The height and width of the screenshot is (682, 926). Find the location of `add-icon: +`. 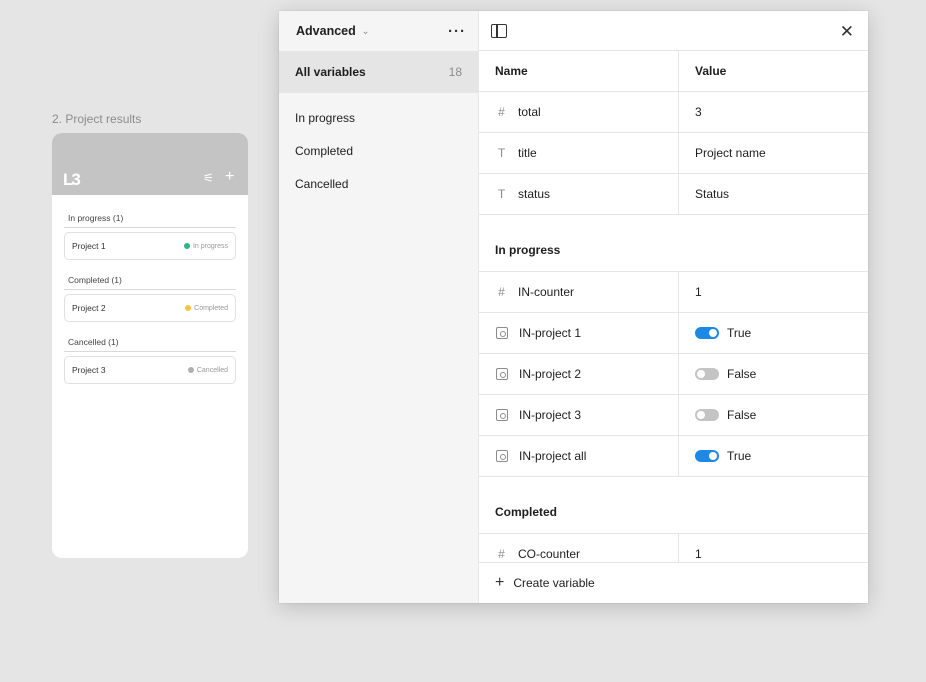

add-icon: + is located at coordinates (230, 176).